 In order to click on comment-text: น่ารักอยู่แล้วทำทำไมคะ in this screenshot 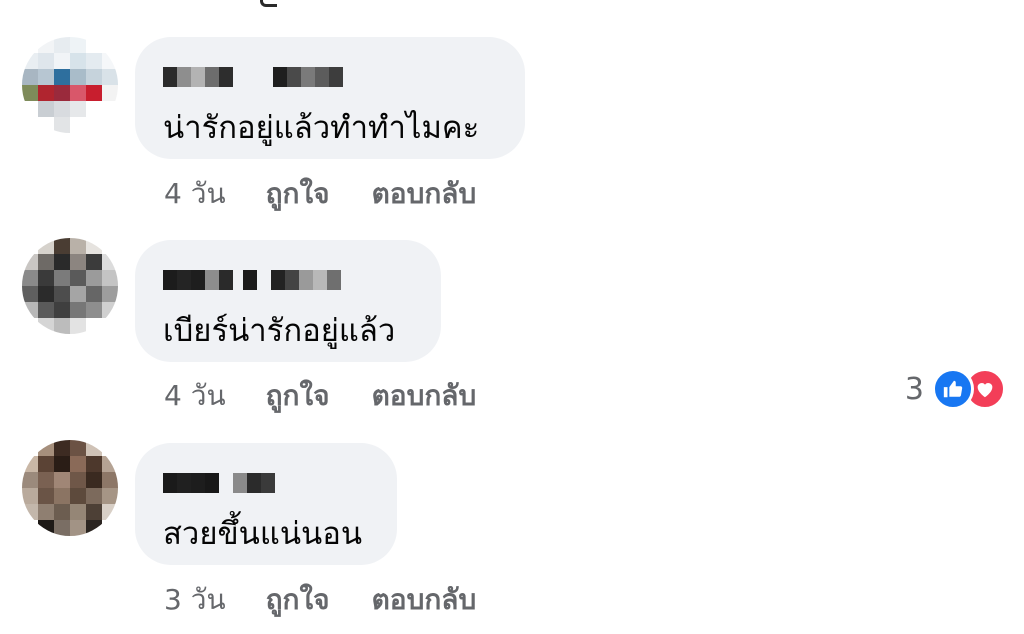, I will do `click(321, 128)`.